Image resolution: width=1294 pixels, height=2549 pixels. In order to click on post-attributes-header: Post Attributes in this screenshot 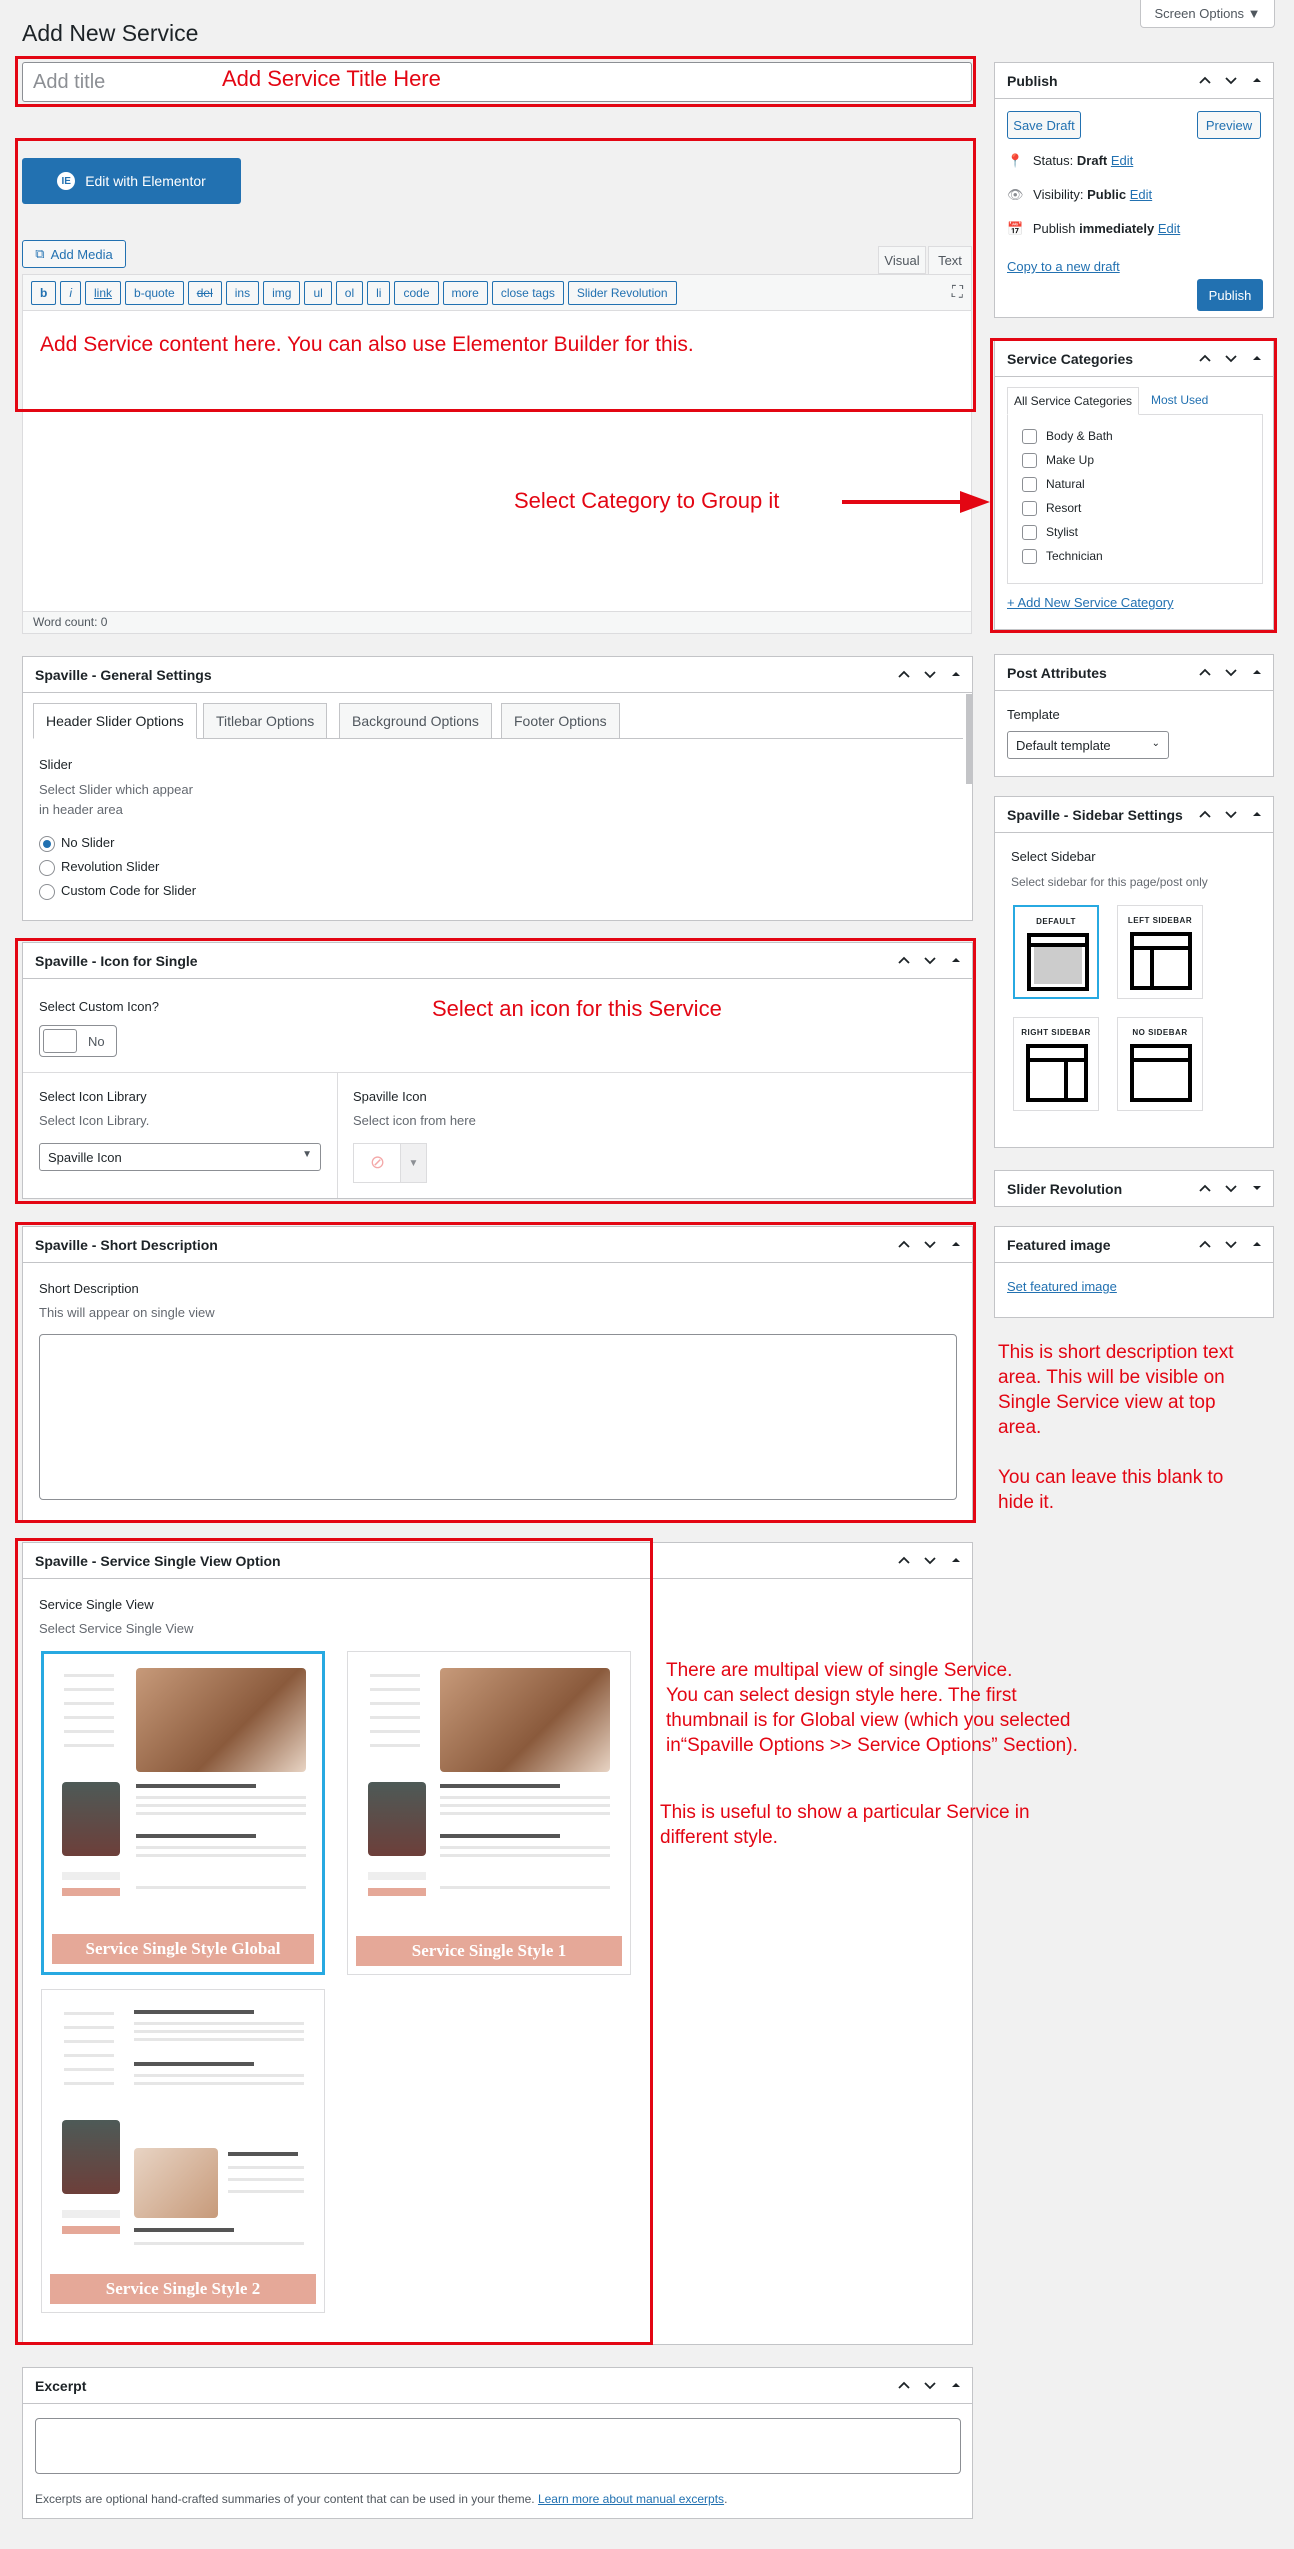, I will do `click(1134, 673)`.